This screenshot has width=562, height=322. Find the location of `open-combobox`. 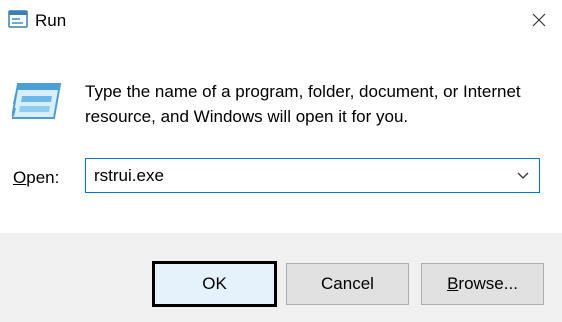

open-combobox is located at coordinates (312, 175).